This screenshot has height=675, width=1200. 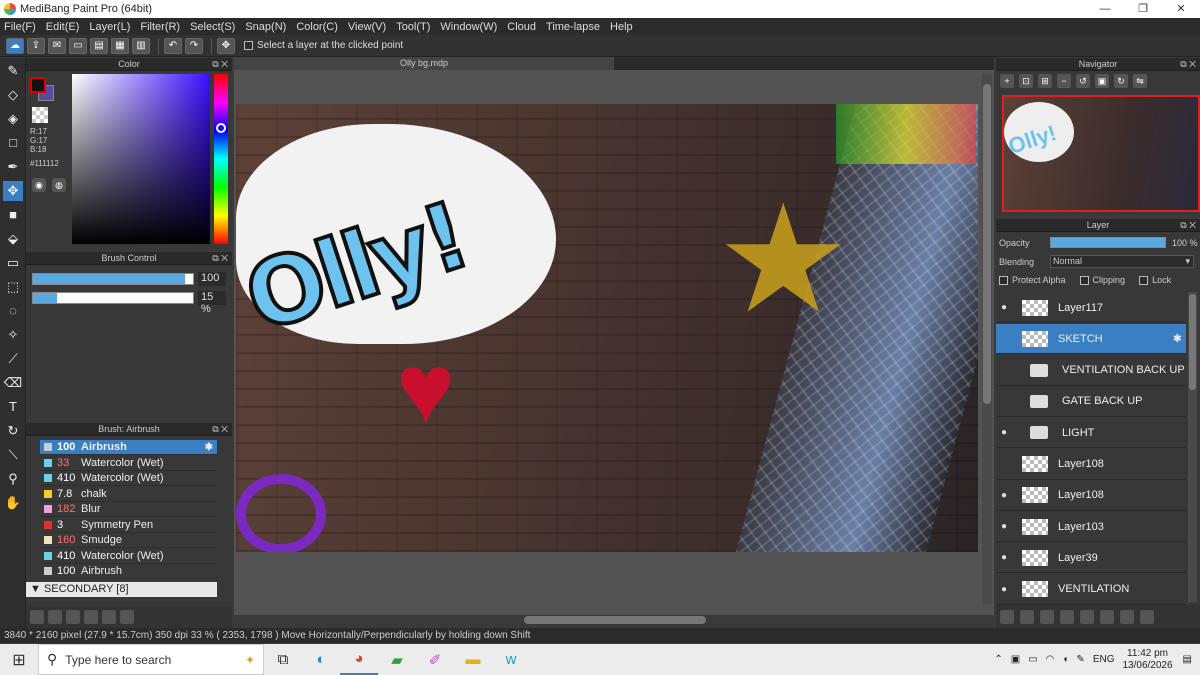 What do you see at coordinates (1192, 447) in the screenshot?
I see `layer-scrollbar` at bounding box center [1192, 447].